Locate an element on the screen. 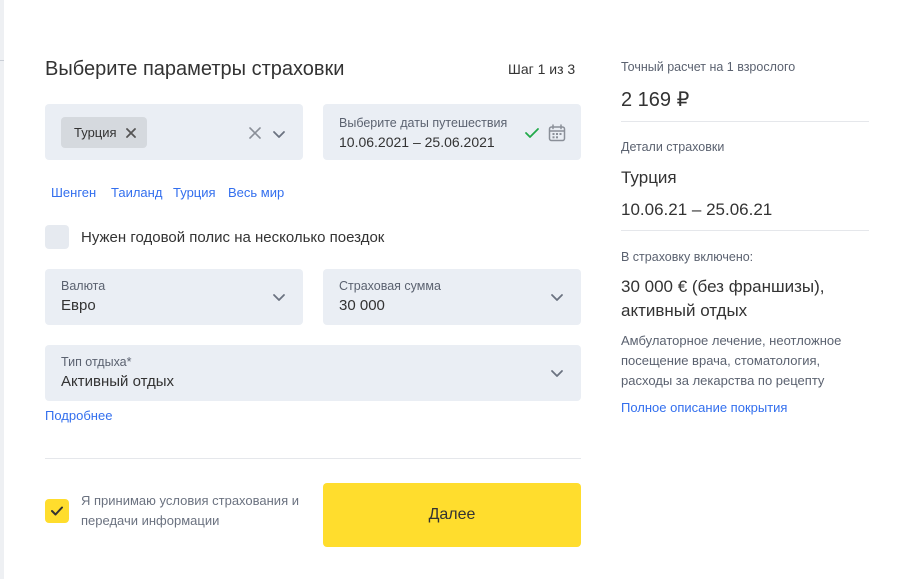 This screenshot has width=907, height=579. step-indicator: Шаг 1 из 3 is located at coordinates (542, 69).